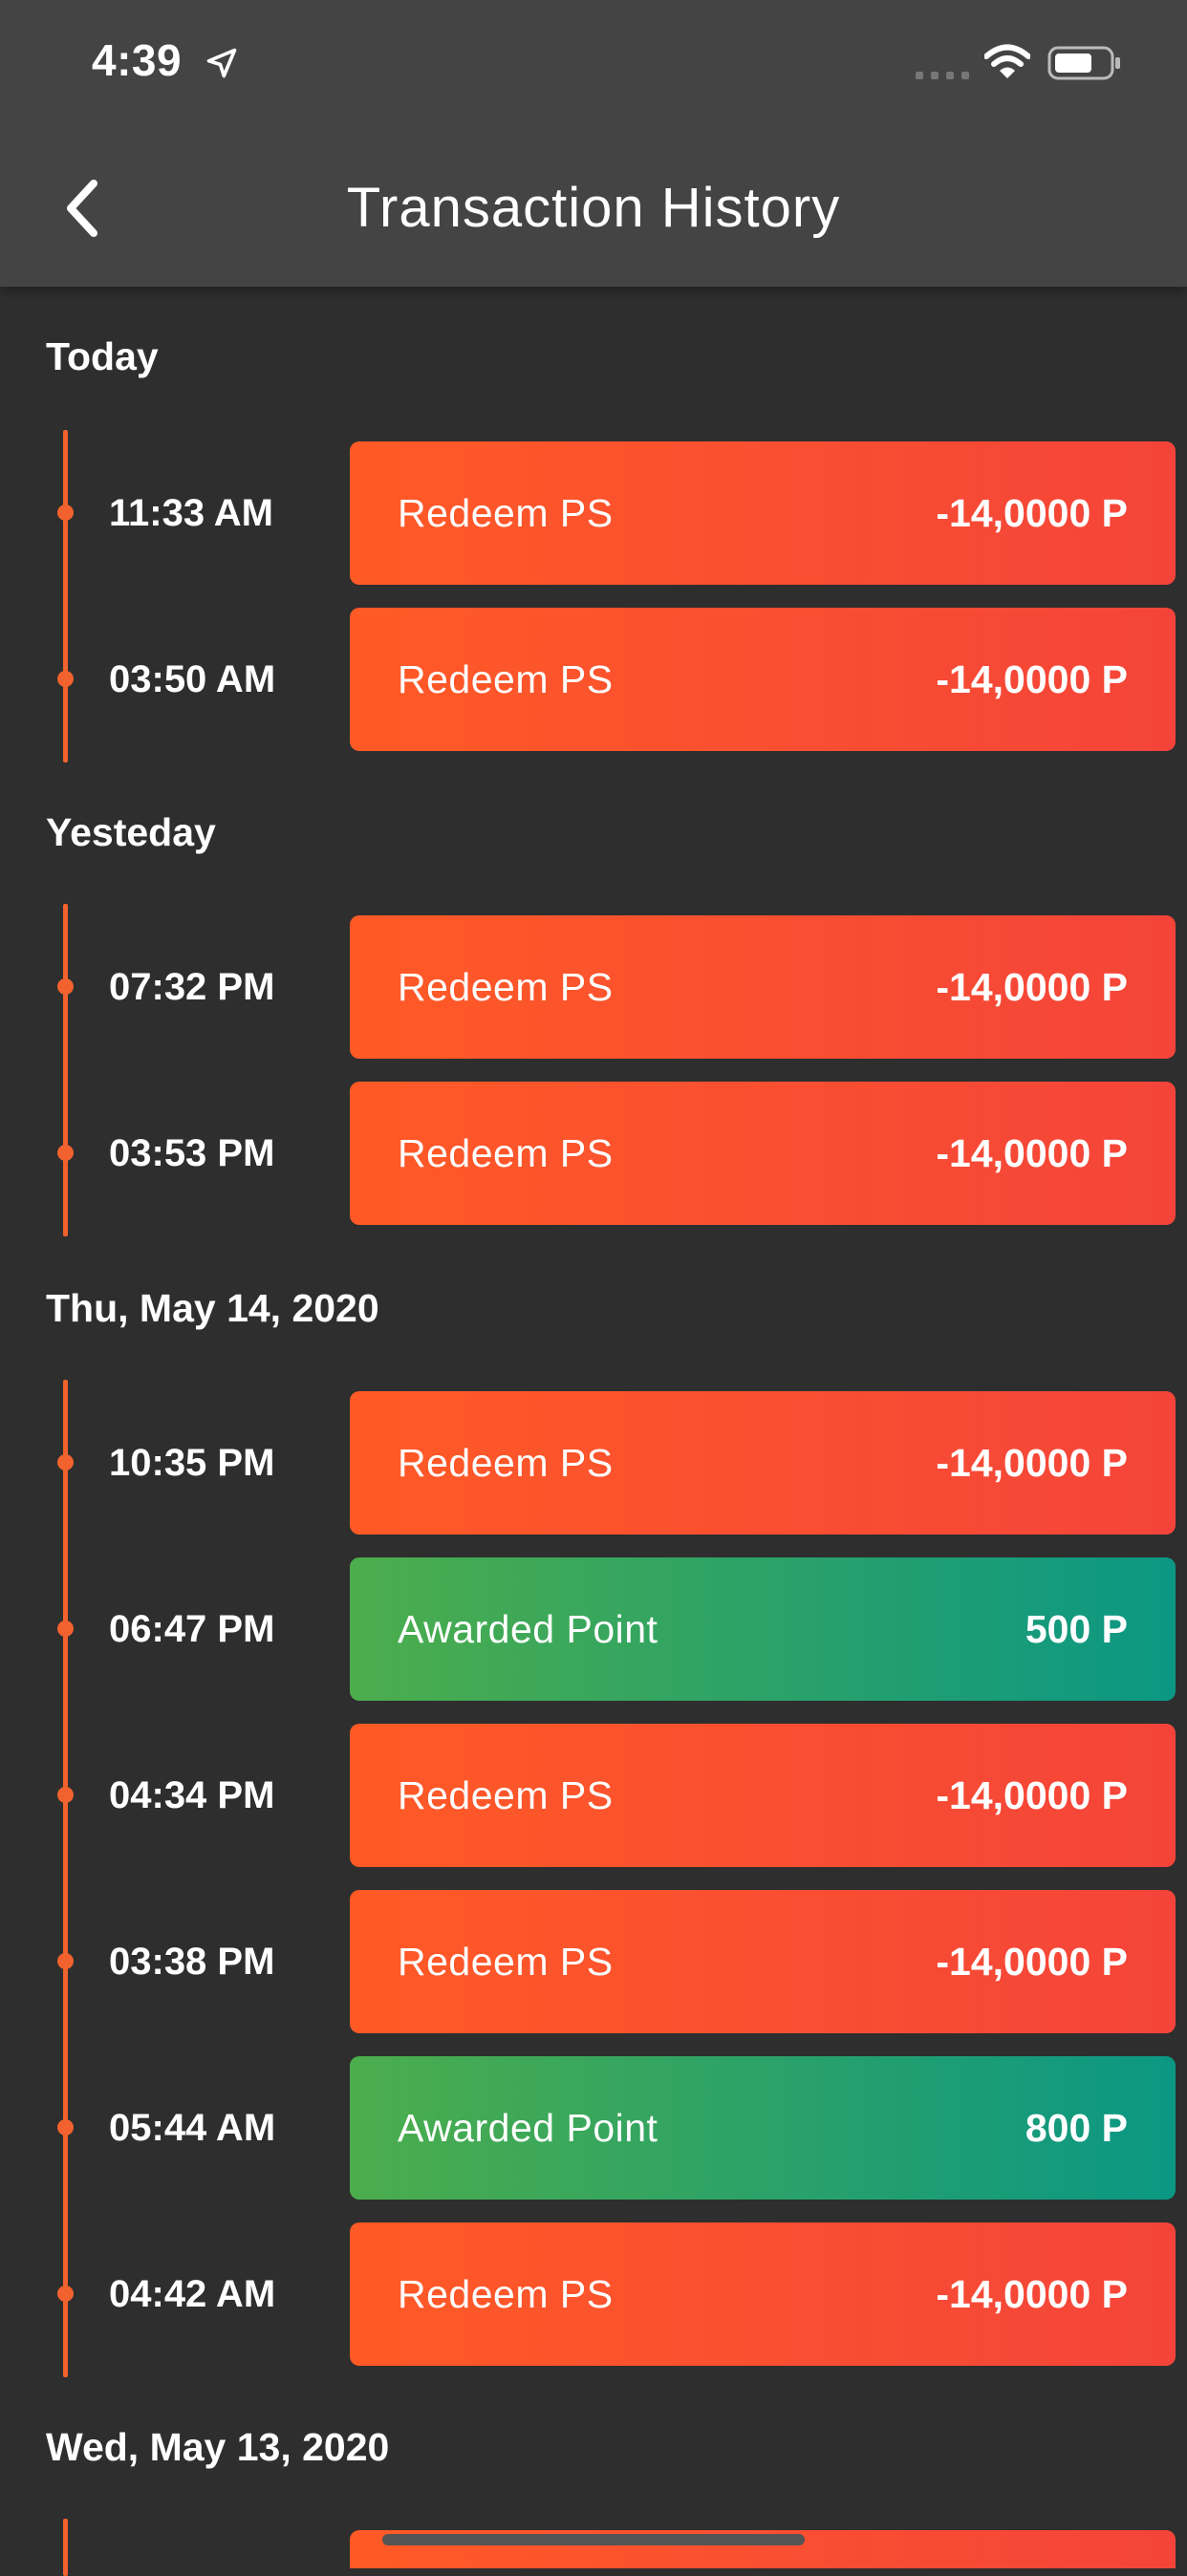 The width and height of the screenshot is (1187, 2576). Describe the element at coordinates (192, 987) in the screenshot. I see `transaction-time: 07:32 PM` at that location.